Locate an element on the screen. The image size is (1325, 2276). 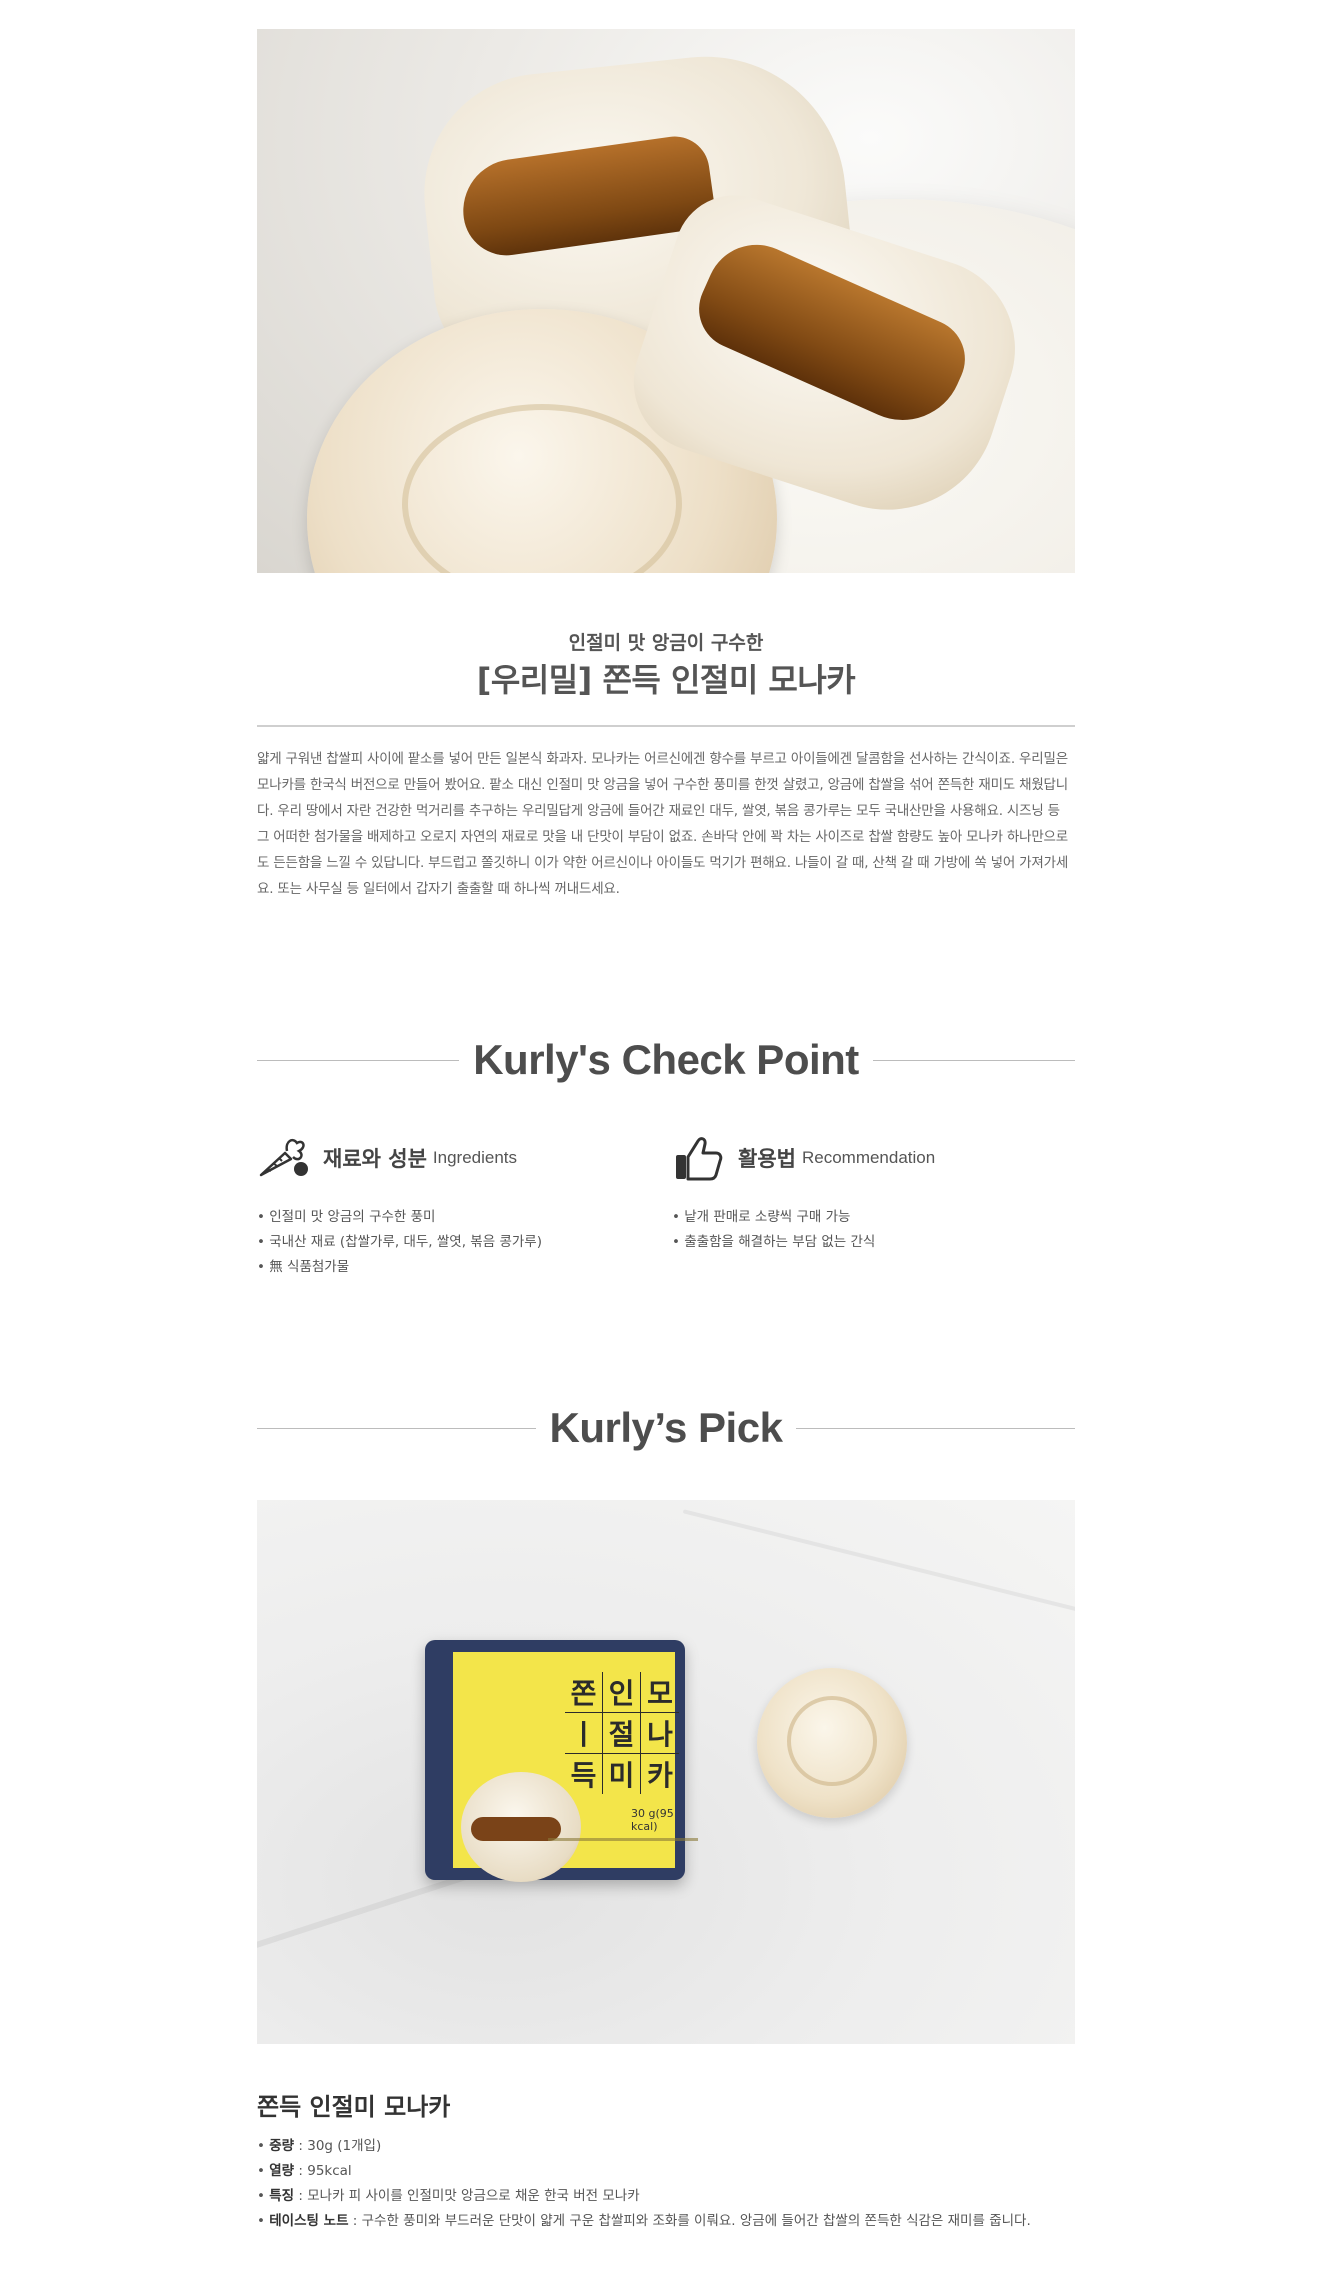
package-char: 쫀 is located at coordinates (584, 1692).